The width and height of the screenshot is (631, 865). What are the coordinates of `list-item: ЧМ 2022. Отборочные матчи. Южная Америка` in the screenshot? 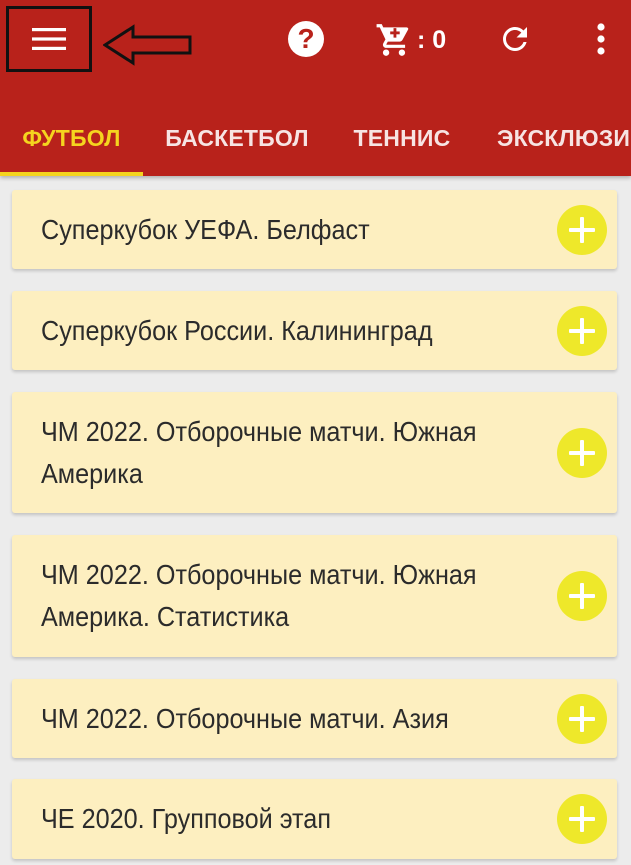 It's located at (314, 452).